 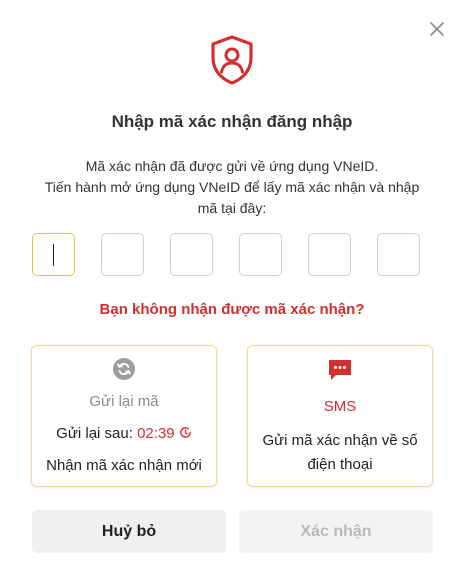 I want to click on confirm-button: Xác nhận, so click(x=336, y=531).